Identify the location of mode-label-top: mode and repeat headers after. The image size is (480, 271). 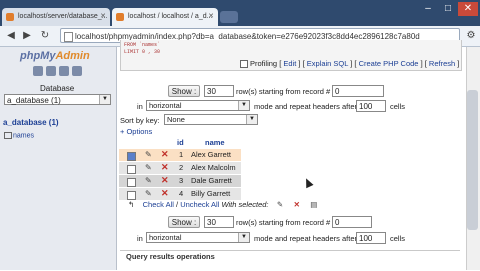
(305, 106).